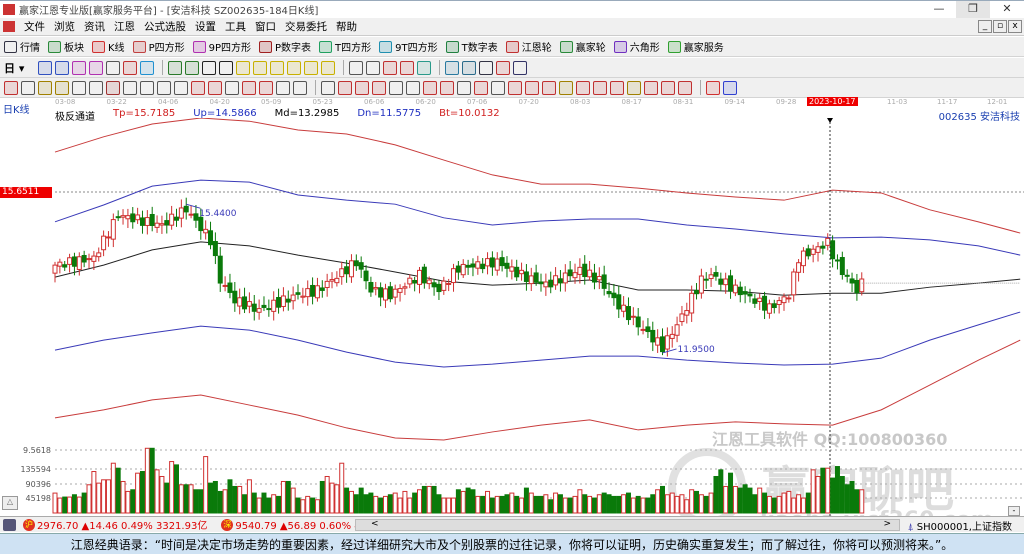 This screenshot has width=1024, height=554. What do you see at coordinates (887, 524) in the screenshot?
I see `scroll-right-button: >` at bounding box center [887, 524].